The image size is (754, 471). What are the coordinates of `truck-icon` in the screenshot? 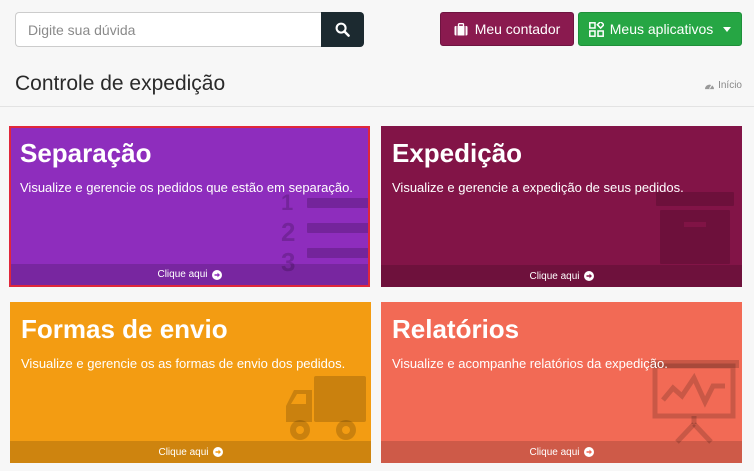 It's located at (326, 408).